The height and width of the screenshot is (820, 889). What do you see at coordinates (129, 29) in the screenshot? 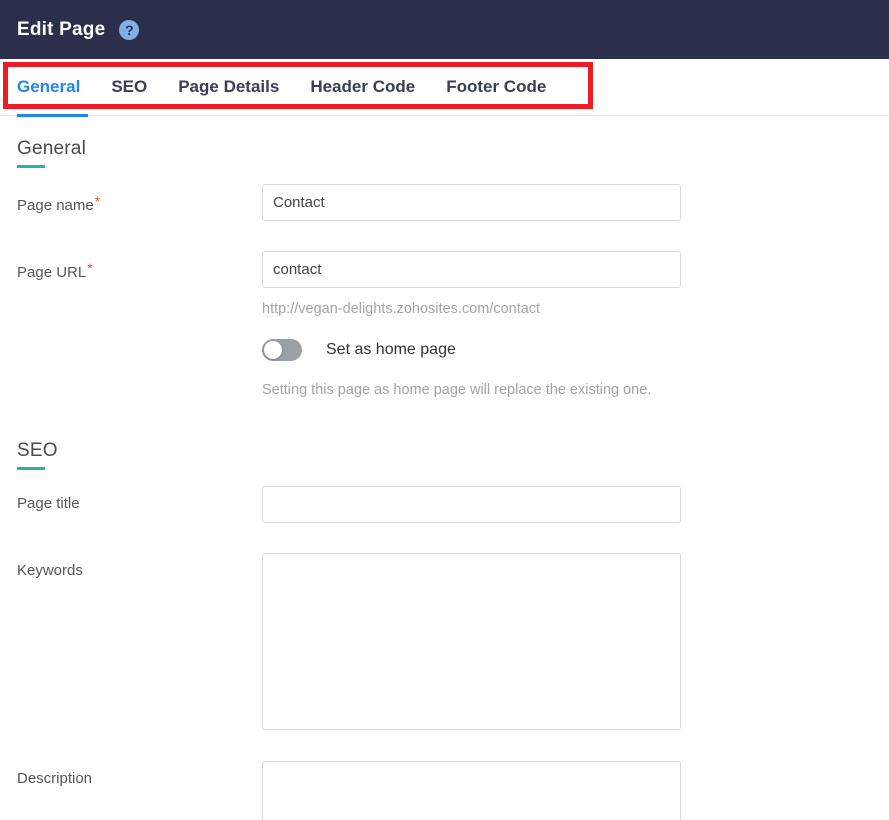
I see `help-icon: ?` at bounding box center [129, 29].